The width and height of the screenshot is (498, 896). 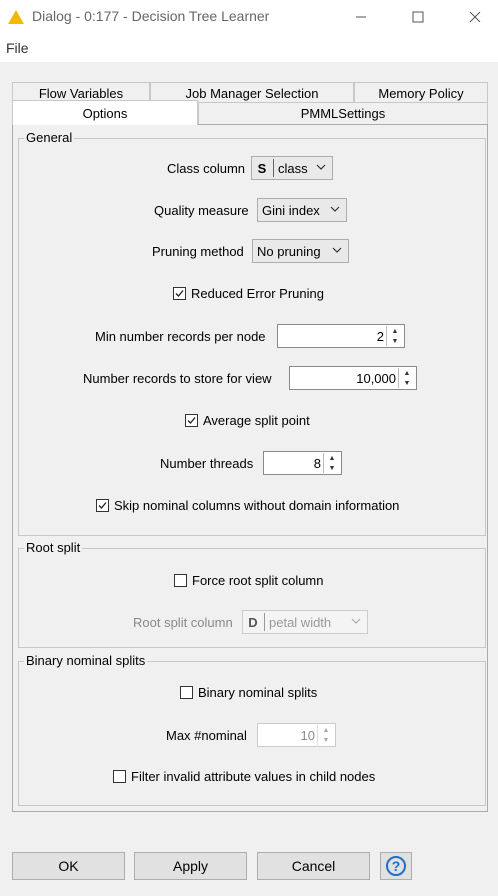 What do you see at coordinates (256, 420) in the screenshot?
I see `average-split-point-label: Average split point` at bounding box center [256, 420].